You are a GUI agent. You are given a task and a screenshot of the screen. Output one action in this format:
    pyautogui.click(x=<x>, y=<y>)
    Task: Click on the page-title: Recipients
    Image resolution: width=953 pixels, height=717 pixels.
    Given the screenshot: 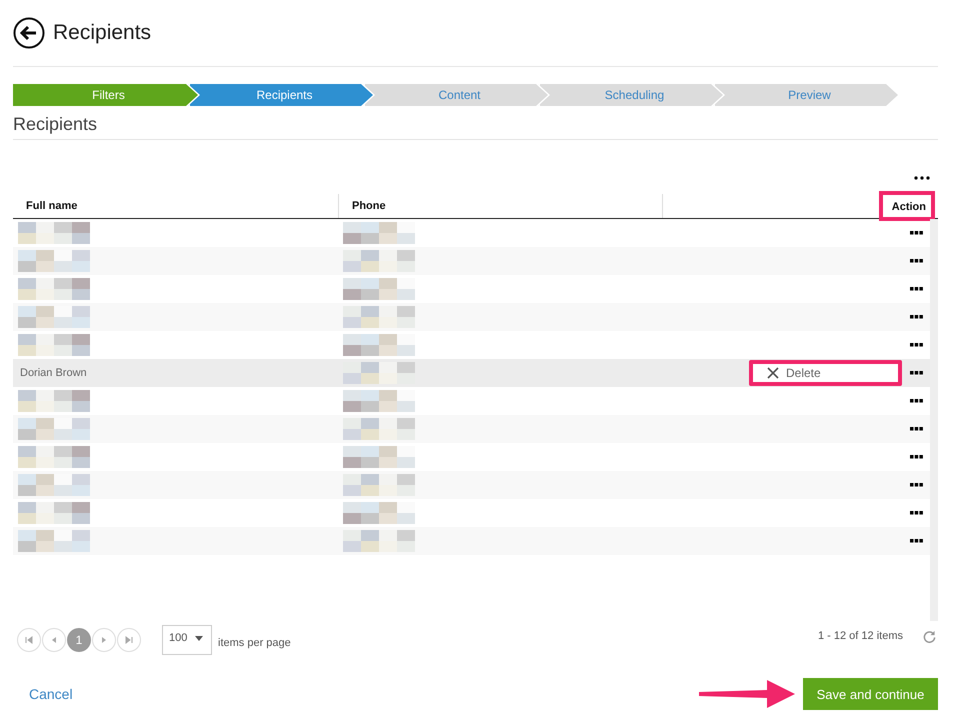 What is the action you would take?
    pyautogui.click(x=102, y=33)
    